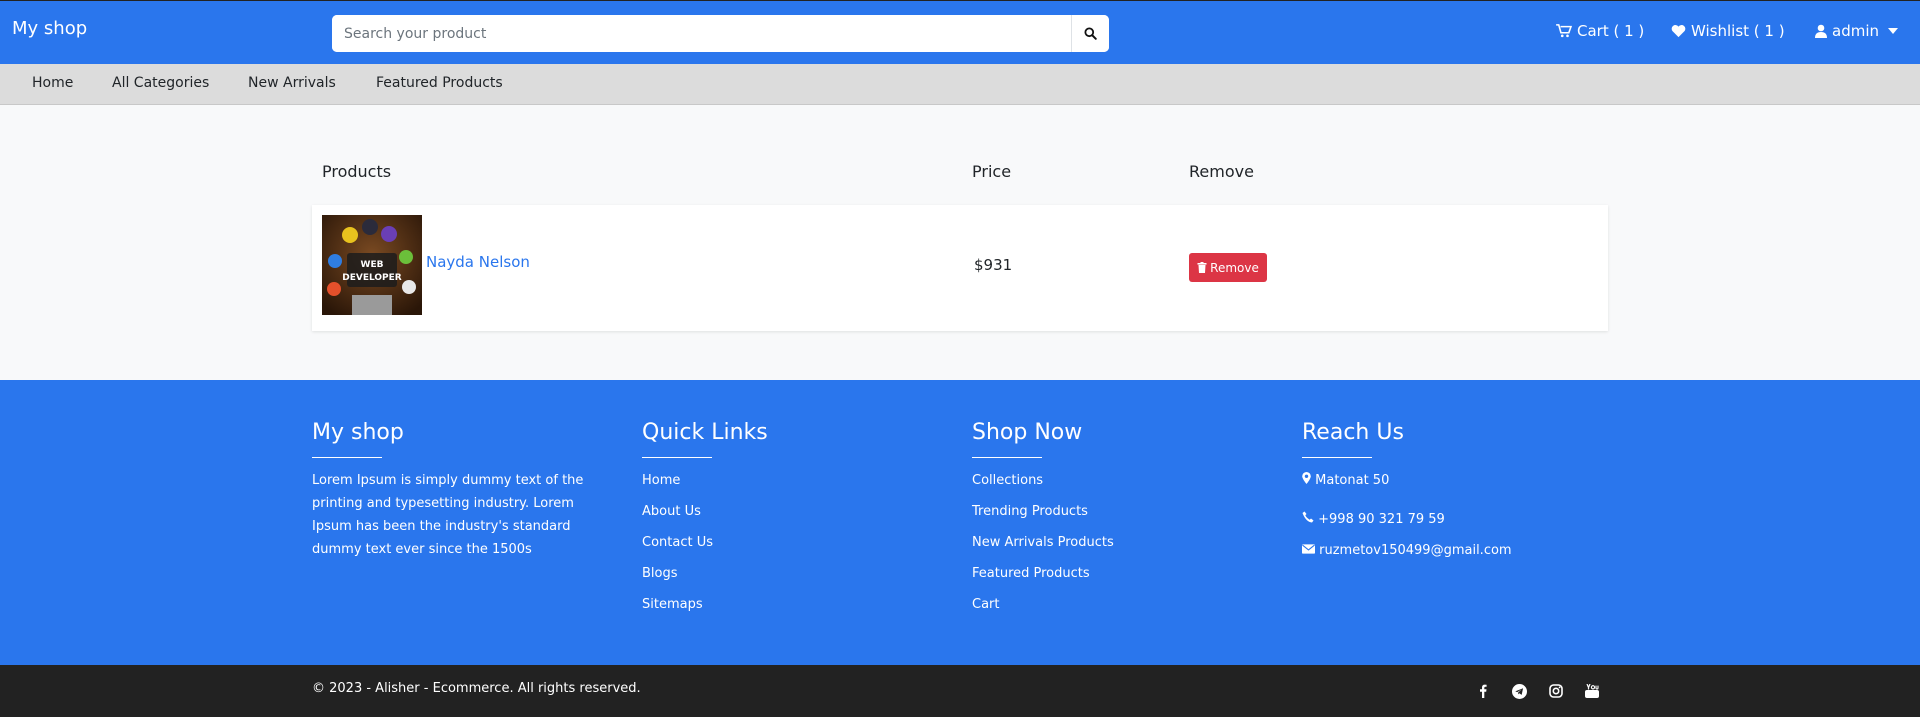  Describe the element at coordinates (792, 484) in the screenshot. I see `footer-link-home: Home` at that location.